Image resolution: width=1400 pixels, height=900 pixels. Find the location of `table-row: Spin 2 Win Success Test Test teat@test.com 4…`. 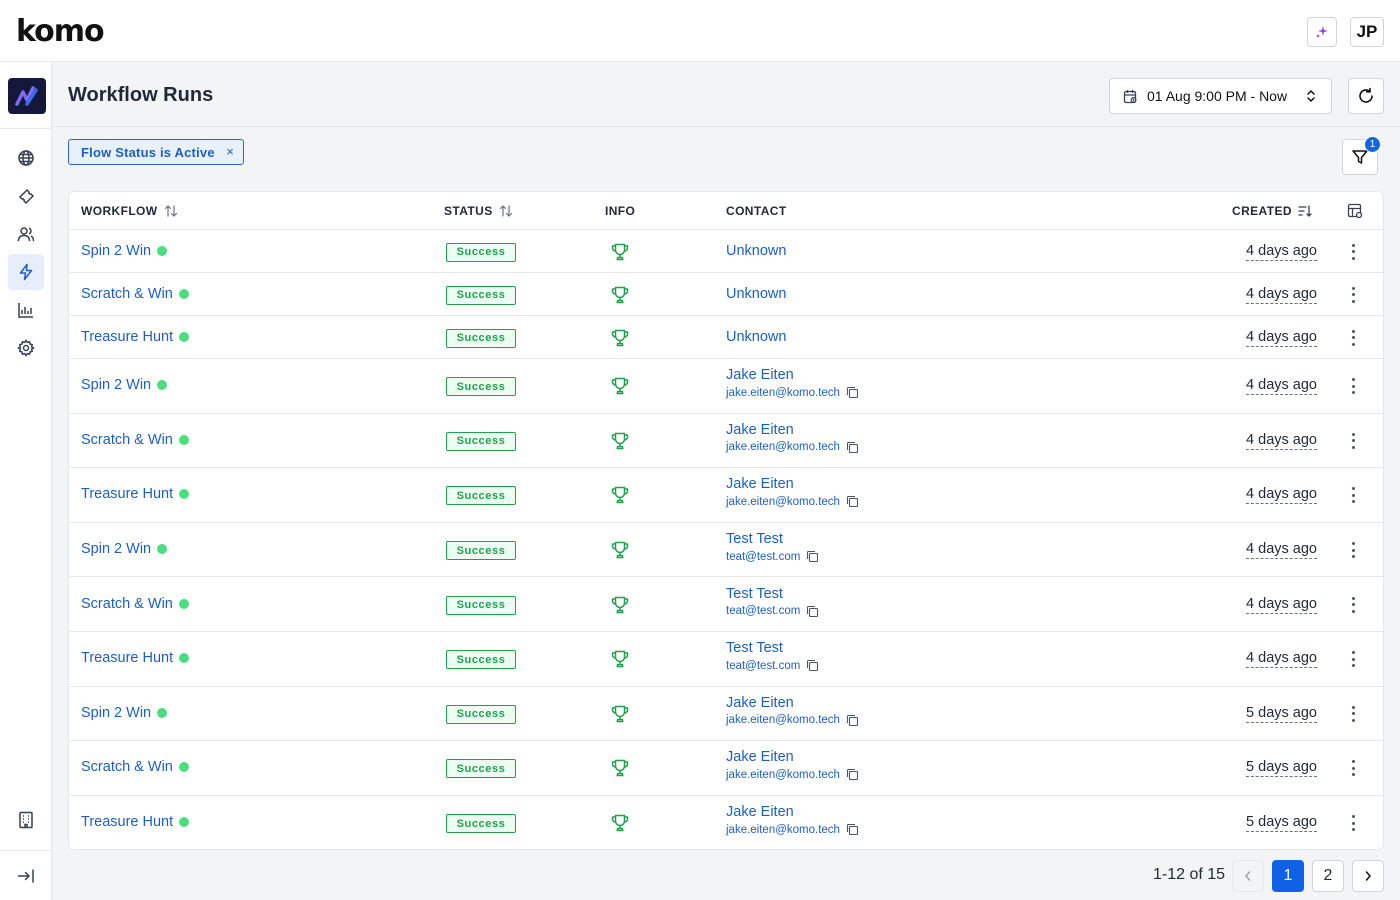

table-row: Spin 2 Win Success Test Test teat@test.com 4… is located at coordinates (726, 550).